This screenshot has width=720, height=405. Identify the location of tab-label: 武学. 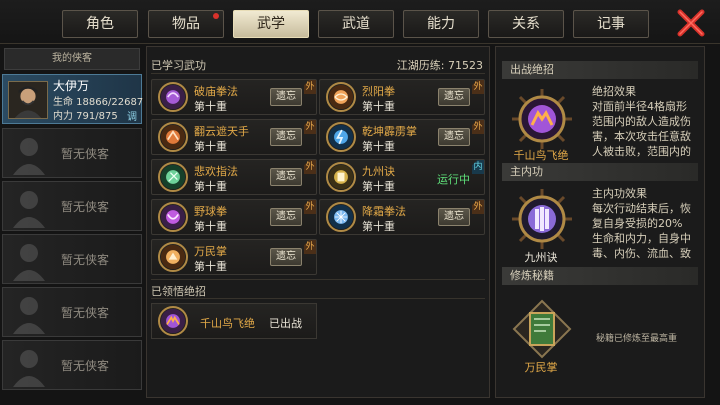
(271, 24).